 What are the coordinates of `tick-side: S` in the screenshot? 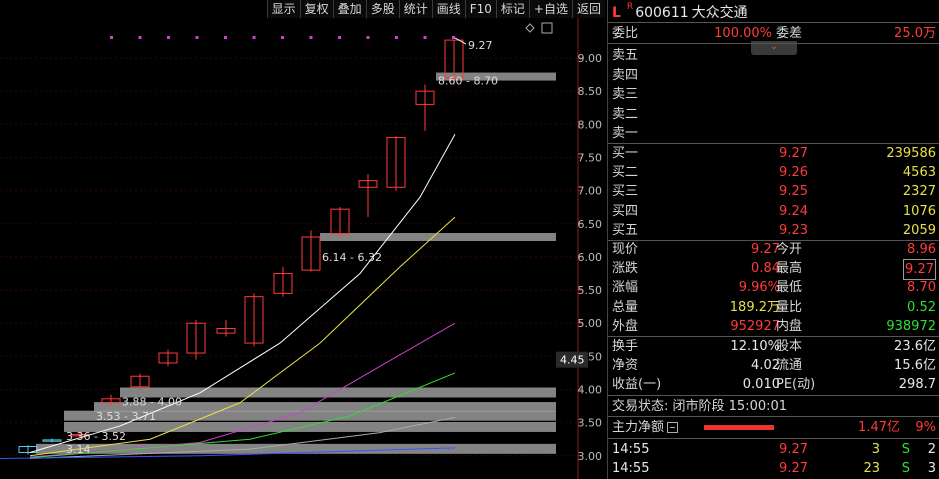 It's located at (905, 449).